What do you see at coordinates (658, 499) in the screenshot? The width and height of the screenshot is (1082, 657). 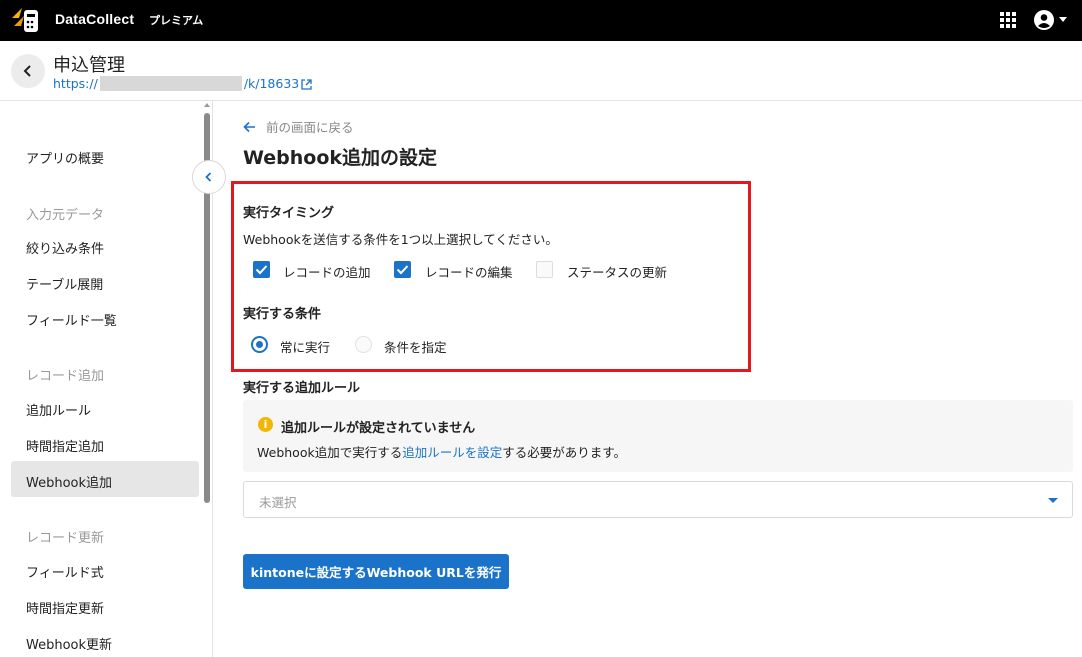 I see `add-rule-select: 未選択` at bounding box center [658, 499].